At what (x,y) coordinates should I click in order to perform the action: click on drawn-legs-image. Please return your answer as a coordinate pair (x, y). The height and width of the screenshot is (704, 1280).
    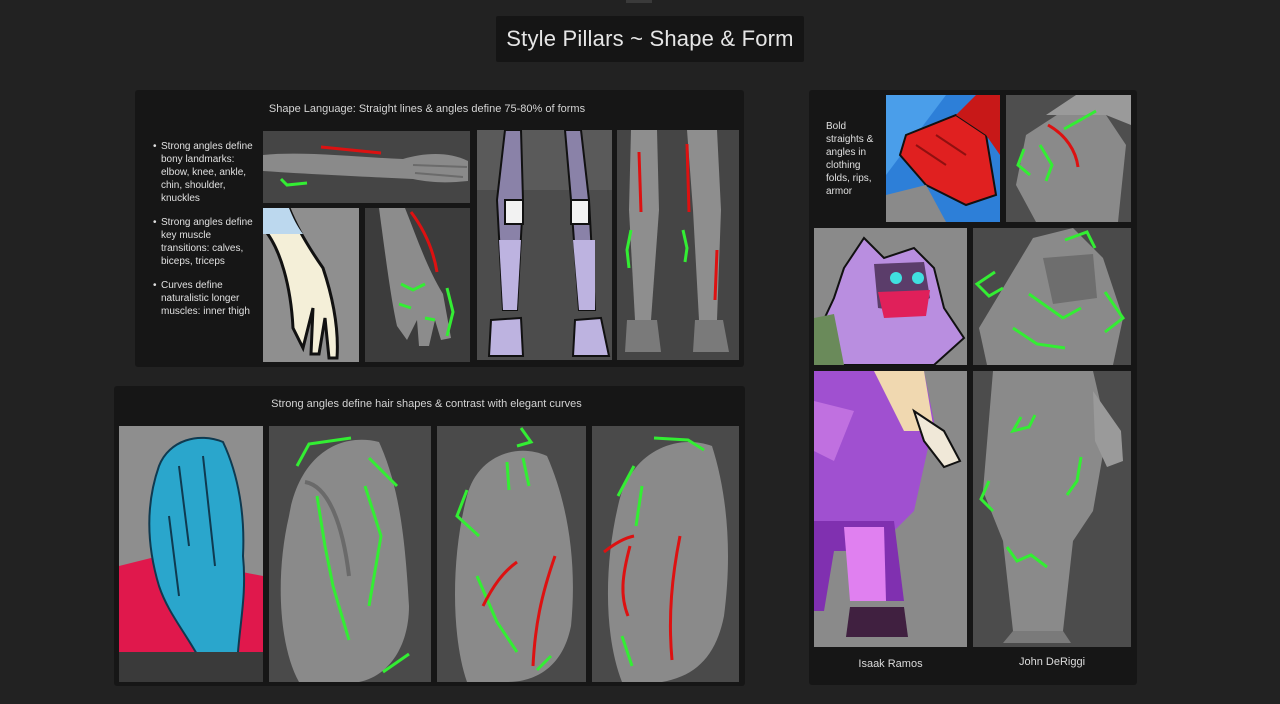
    Looking at the image, I should click on (544, 245).